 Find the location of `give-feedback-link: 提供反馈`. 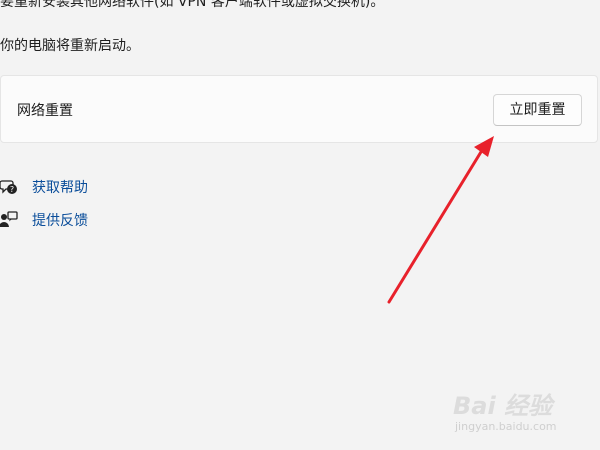

give-feedback-link: 提供反馈 is located at coordinates (44, 220).